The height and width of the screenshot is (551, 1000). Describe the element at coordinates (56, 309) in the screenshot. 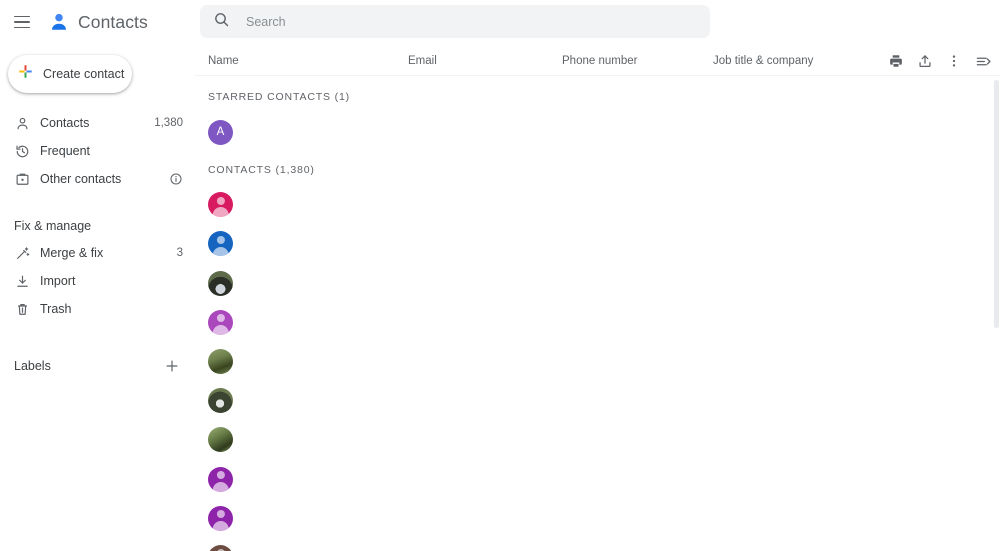

I see `sidebar-item-trash-label: Trash` at that location.